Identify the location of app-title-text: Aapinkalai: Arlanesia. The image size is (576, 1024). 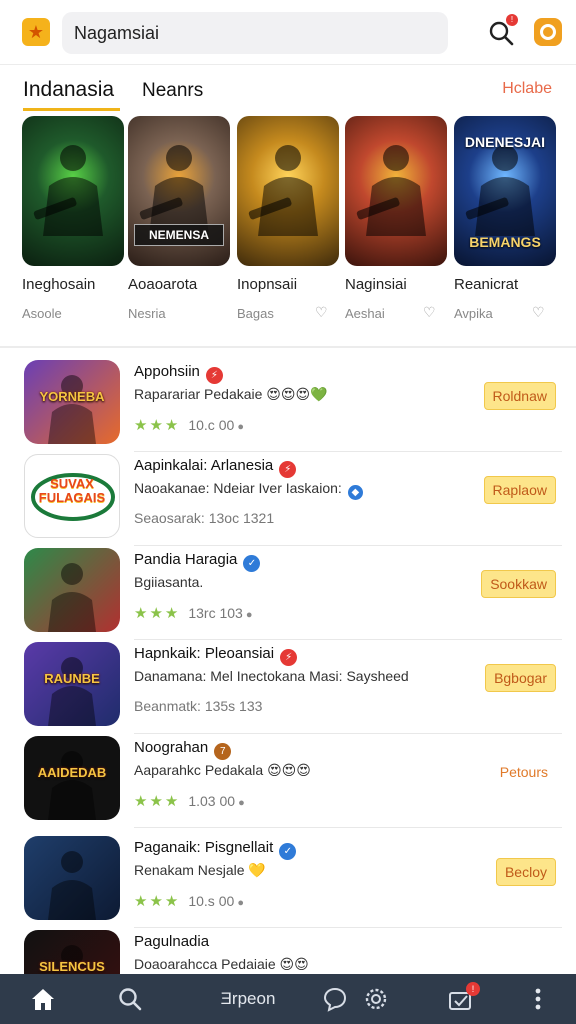
(204, 465).